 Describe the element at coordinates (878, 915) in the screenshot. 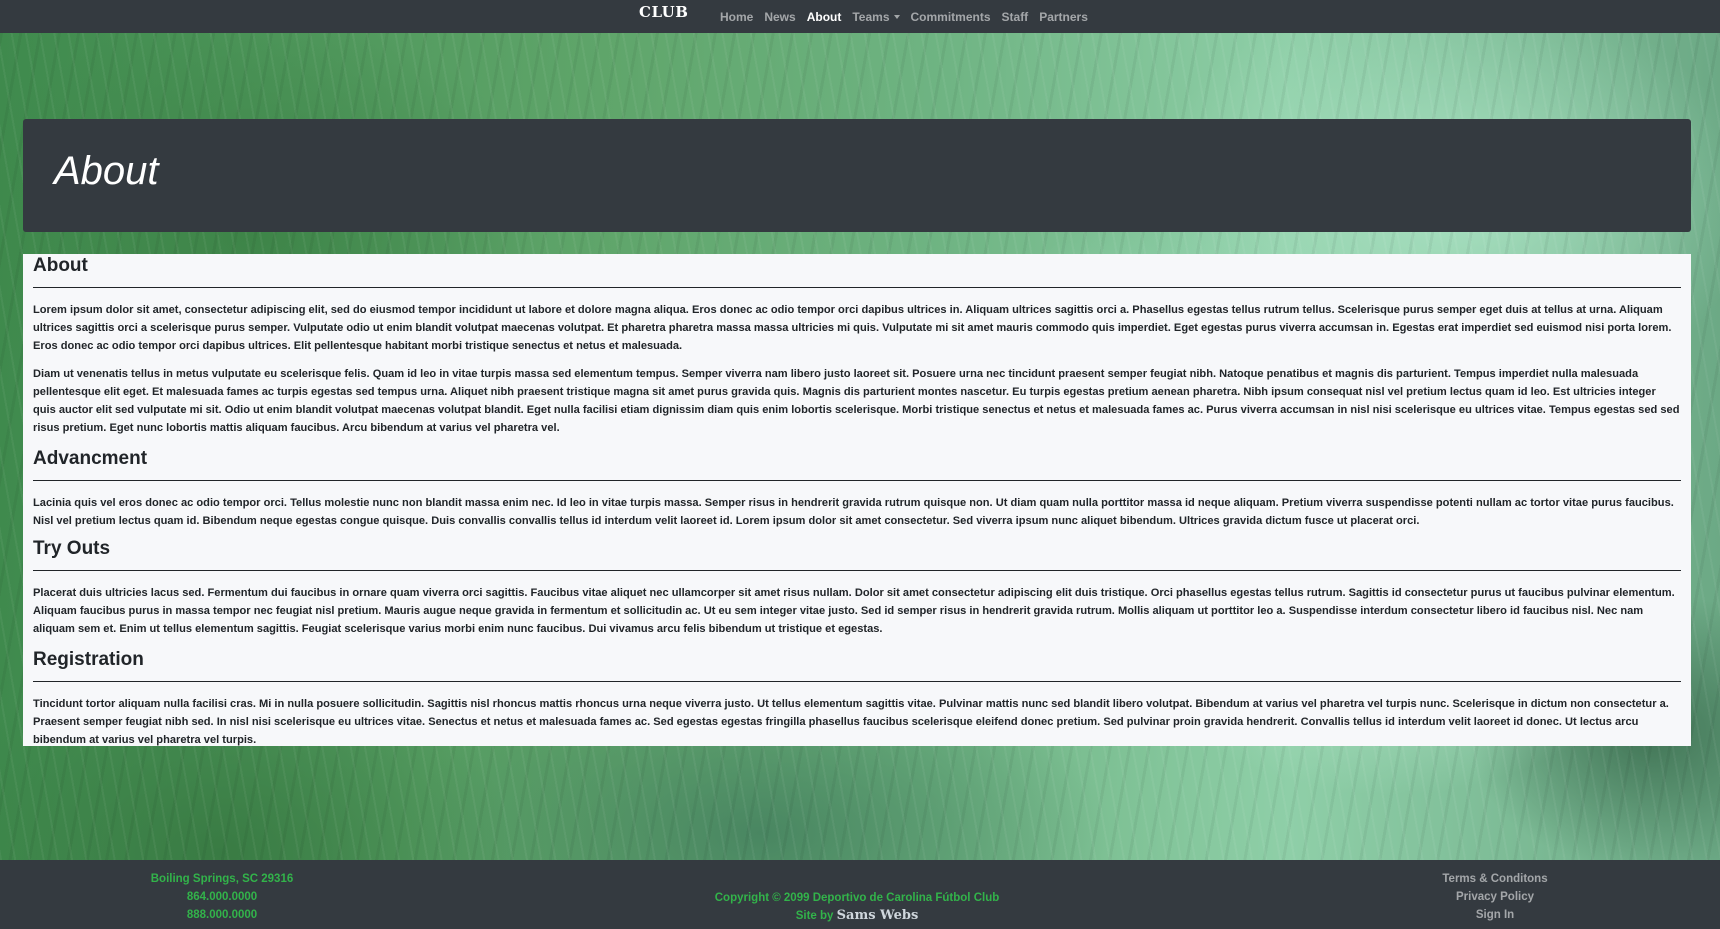

I see `site-by-link: Sams Webs` at that location.